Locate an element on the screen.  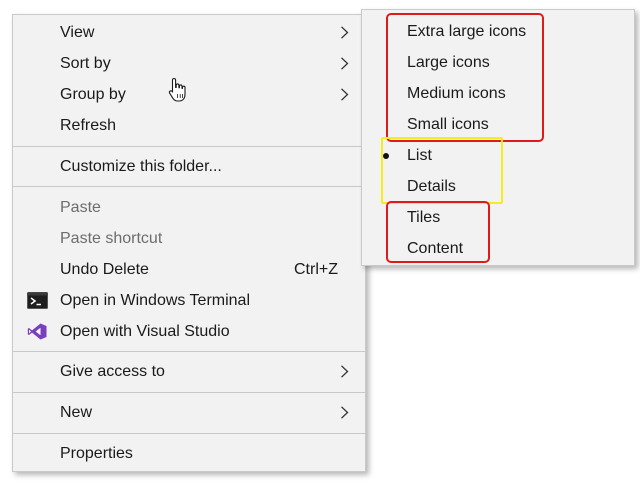
terminal-icon is located at coordinates (37, 300).